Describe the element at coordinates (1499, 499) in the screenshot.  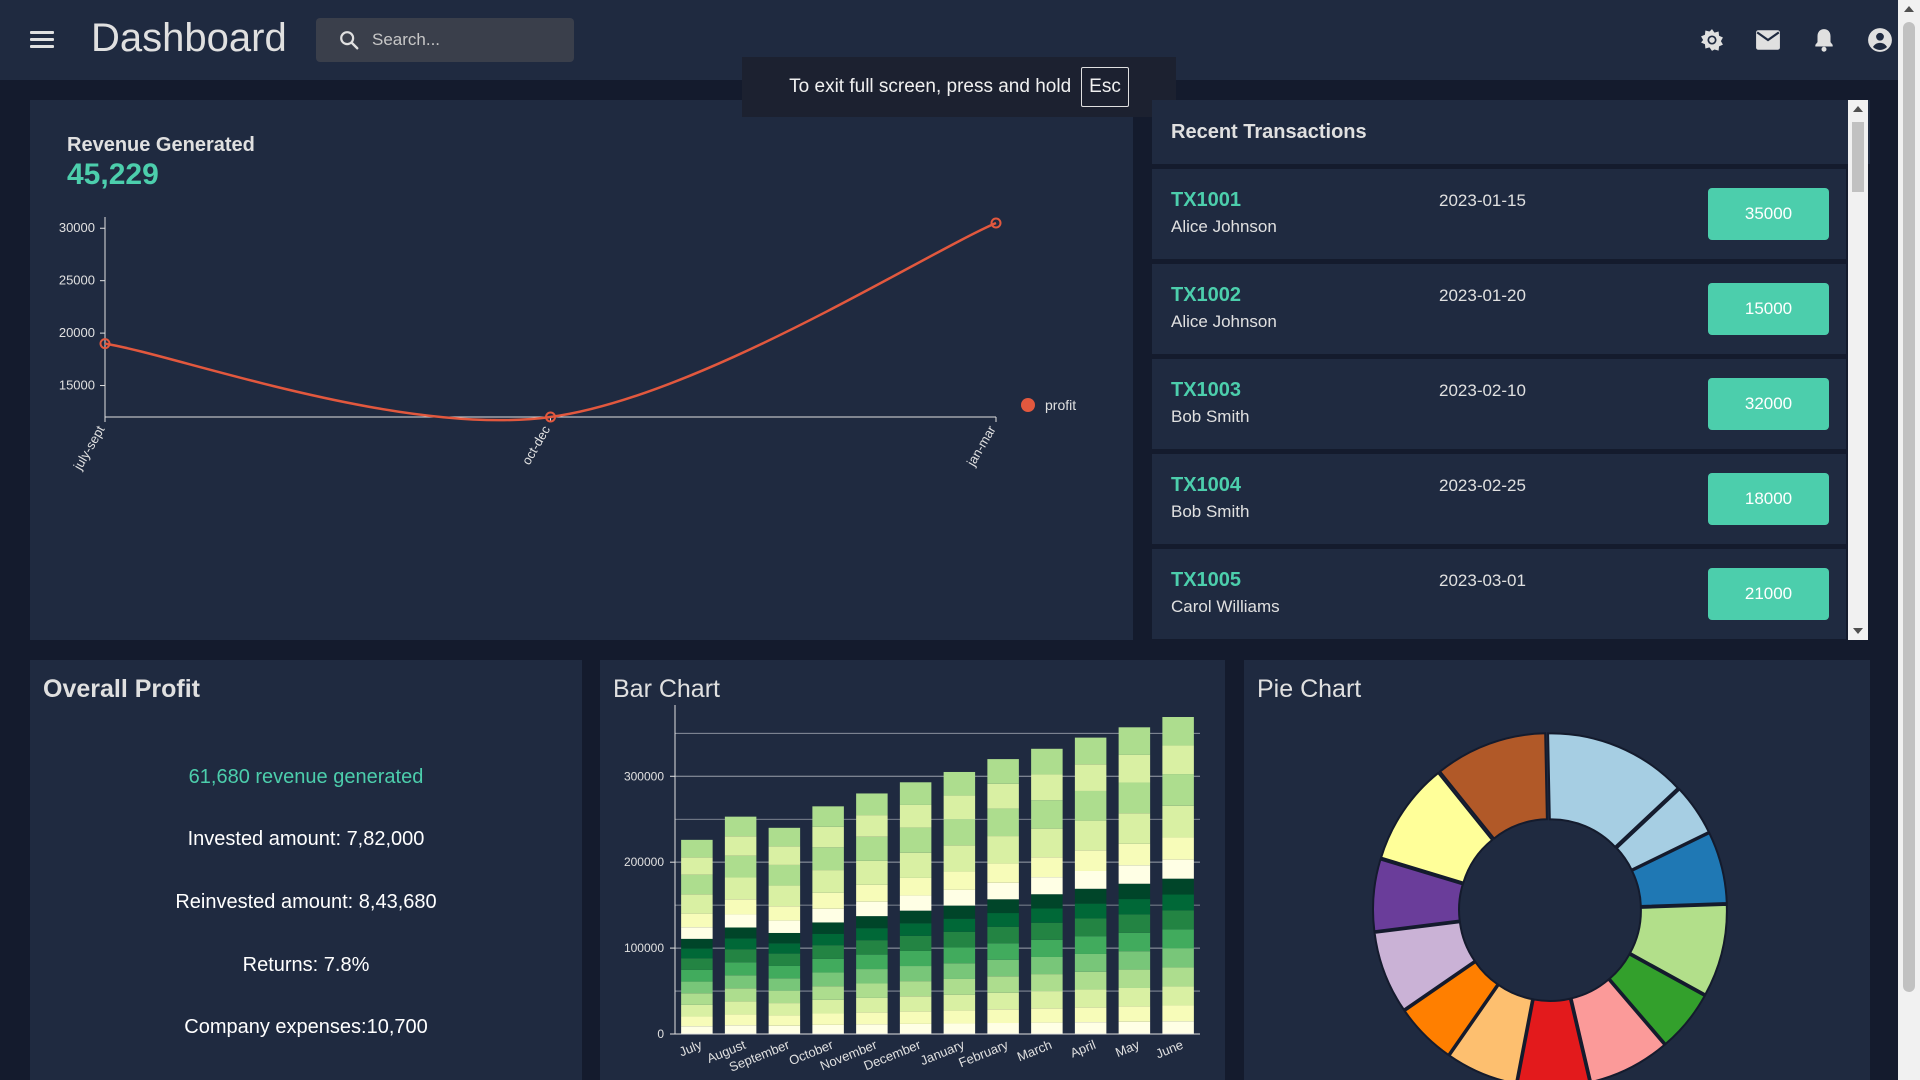
I see `transaction-row: TX1004 Bob Smith 2023-02-25 18000` at that location.